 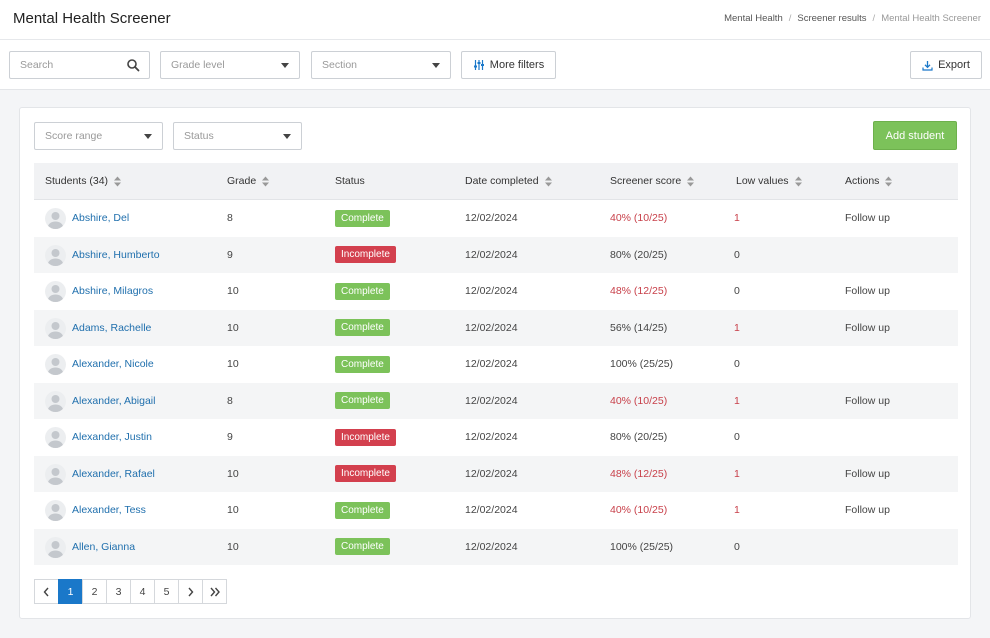 I want to click on student-name-link: Abshire, Humberto, so click(x=116, y=255).